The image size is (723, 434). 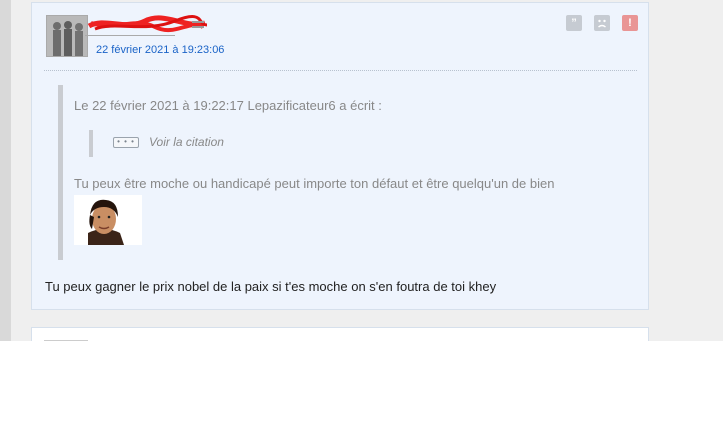 I want to click on post-date: 22 février 2021 à 19:23:06, so click(x=160, y=50).